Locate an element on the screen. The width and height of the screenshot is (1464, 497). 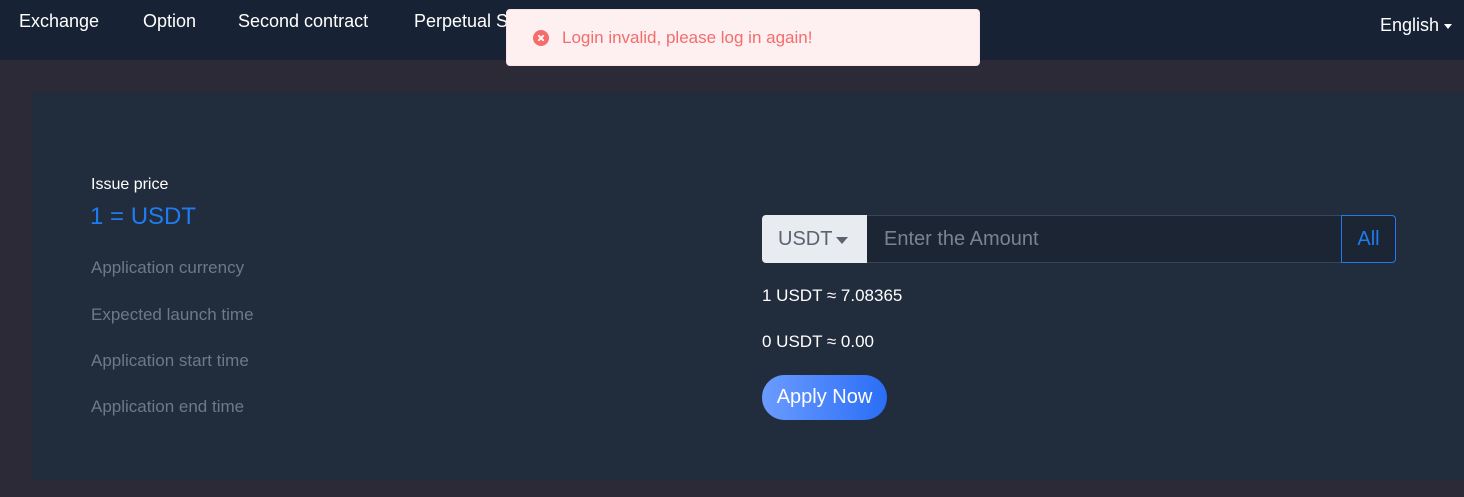
nav-item-perpetual: Perpetual S is located at coordinates (460, 21).